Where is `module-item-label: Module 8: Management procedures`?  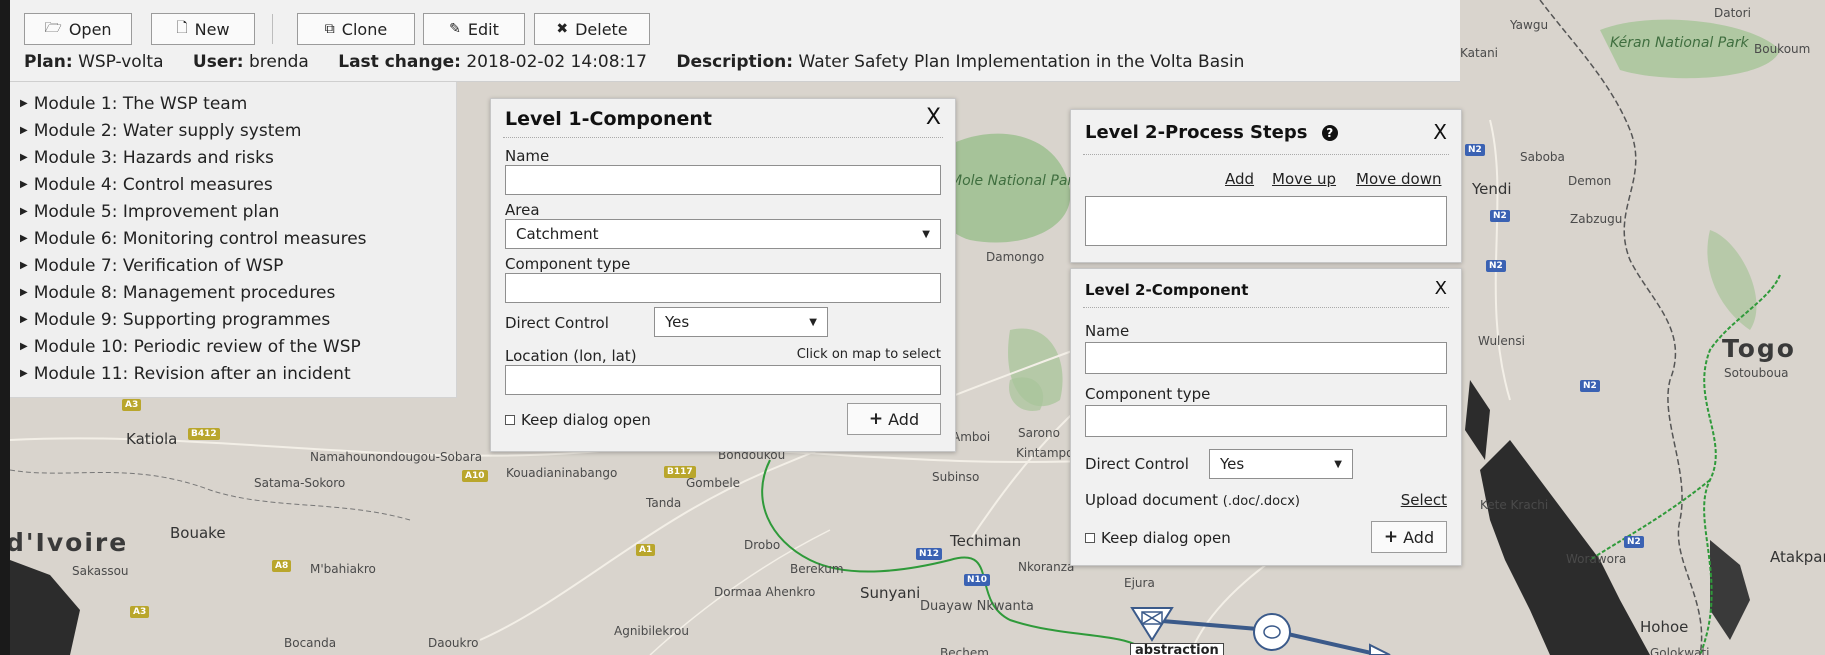
module-item-label: Module 8: Management procedures is located at coordinates (184, 292).